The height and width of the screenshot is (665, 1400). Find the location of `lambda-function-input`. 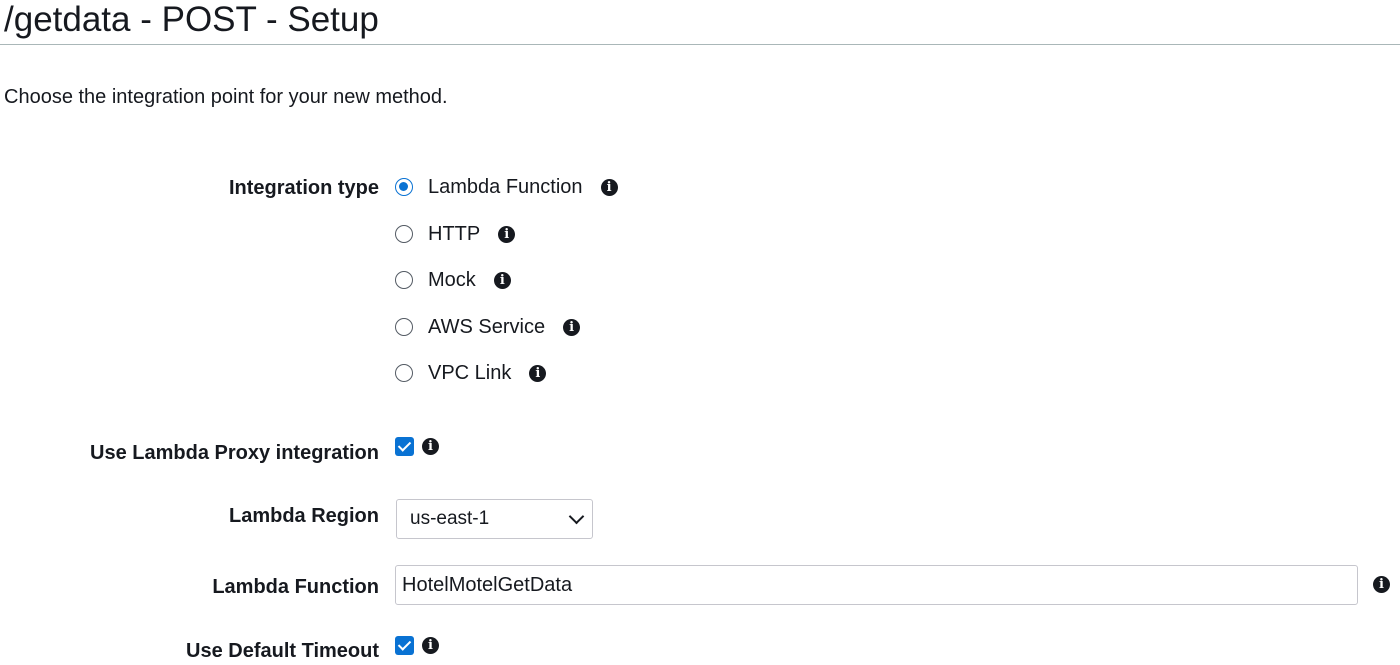

lambda-function-input is located at coordinates (876, 585).